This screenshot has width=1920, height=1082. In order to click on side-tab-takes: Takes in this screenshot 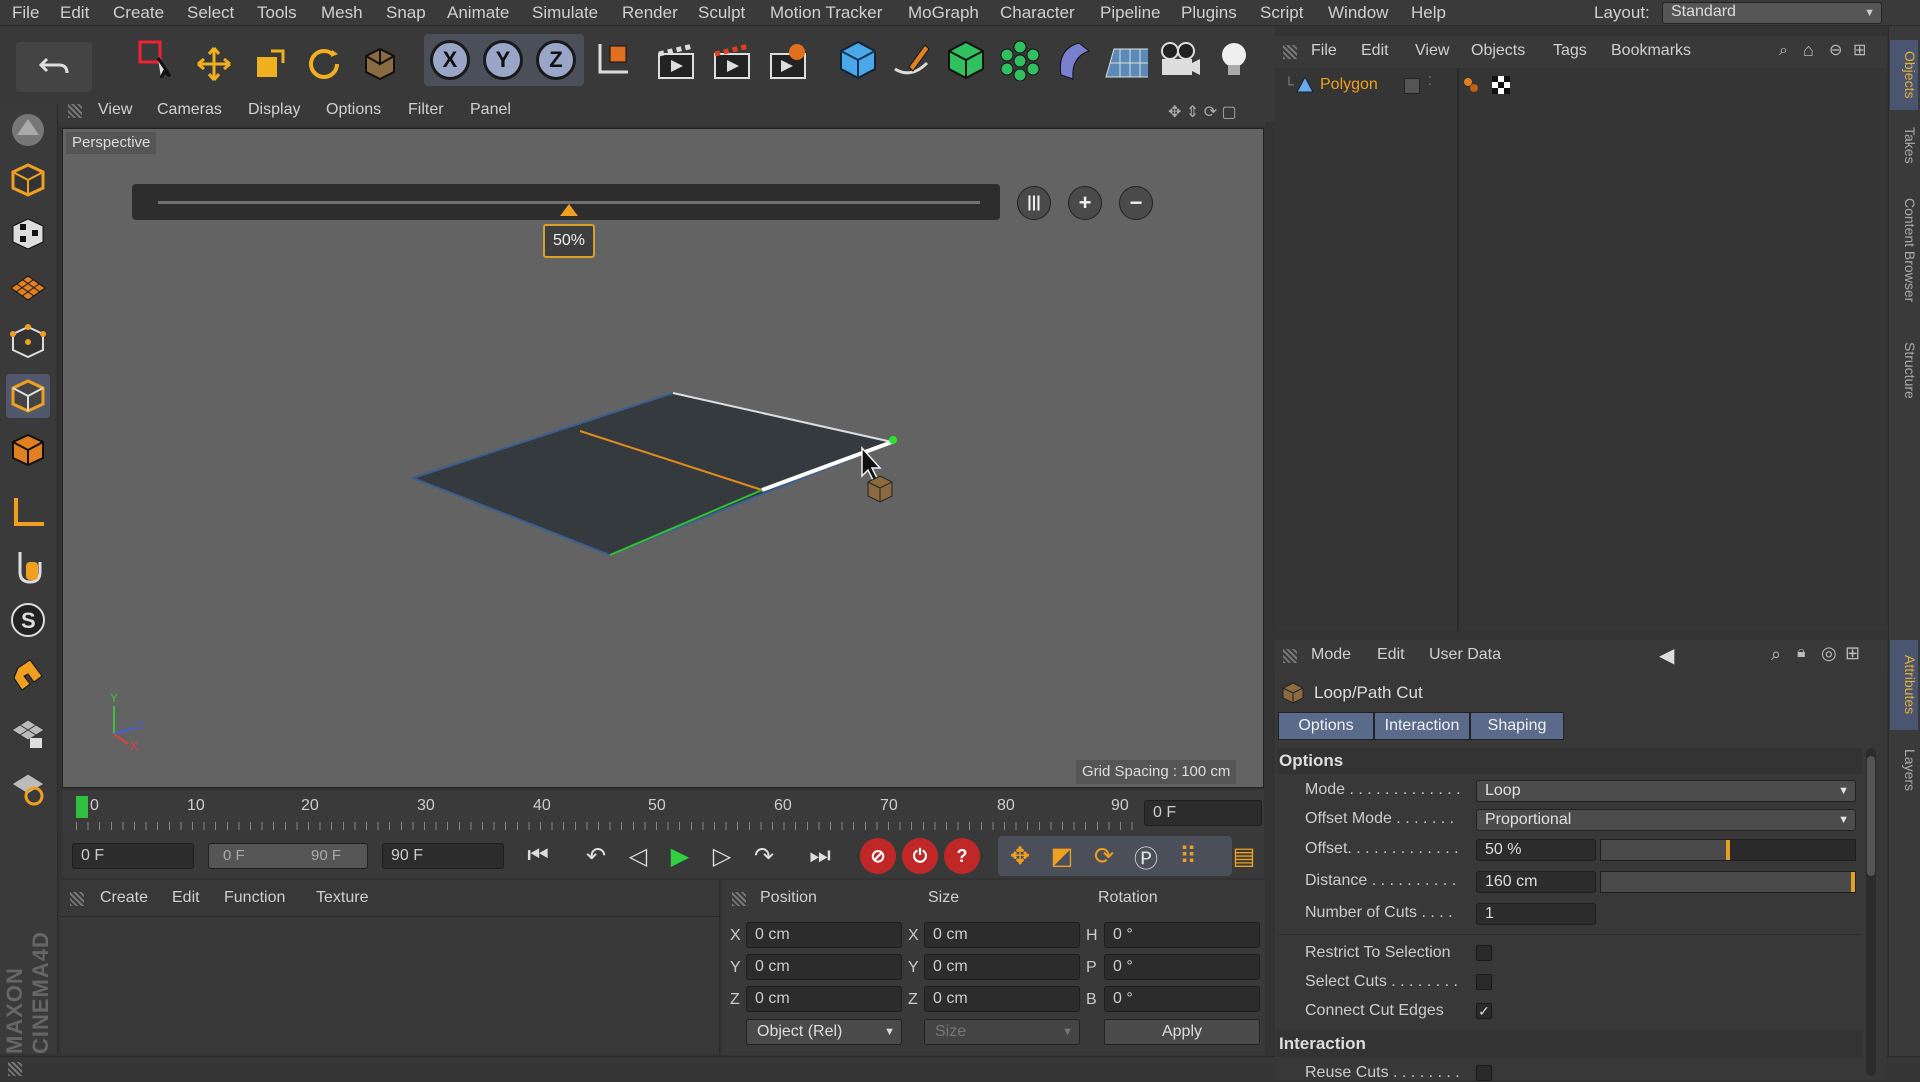, I will do `click(1904, 145)`.